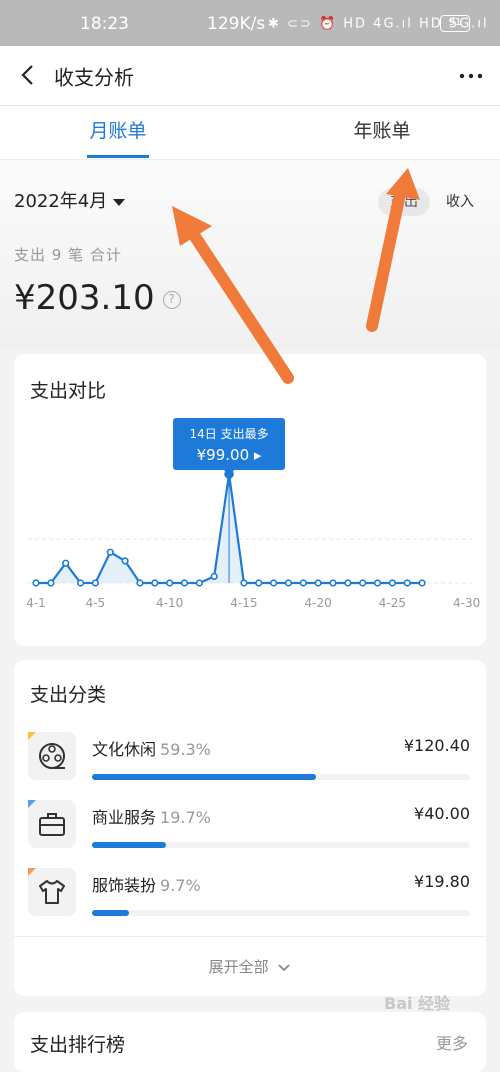 Image resolution: width=500 pixels, height=1072 pixels. What do you see at coordinates (250, 901) in the screenshot?
I see `category-row: 服饰装扮 9.7% ¥19.80` at bounding box center [250, 901].